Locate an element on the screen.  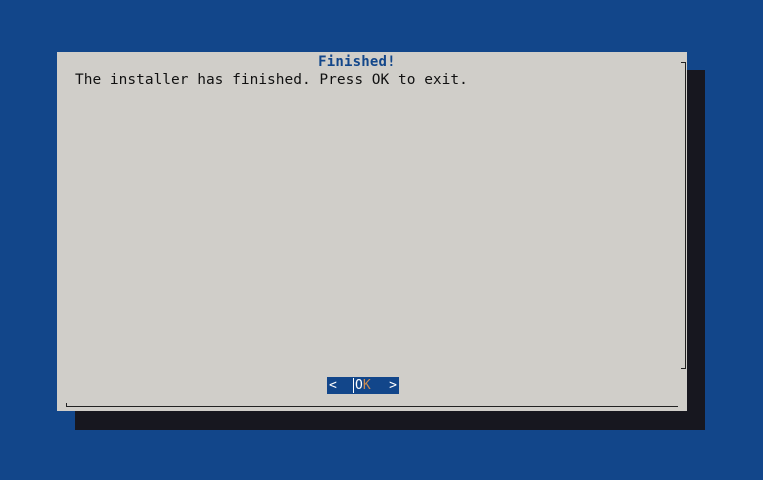
dialog-frame-right is located at coordinates (683, 215).